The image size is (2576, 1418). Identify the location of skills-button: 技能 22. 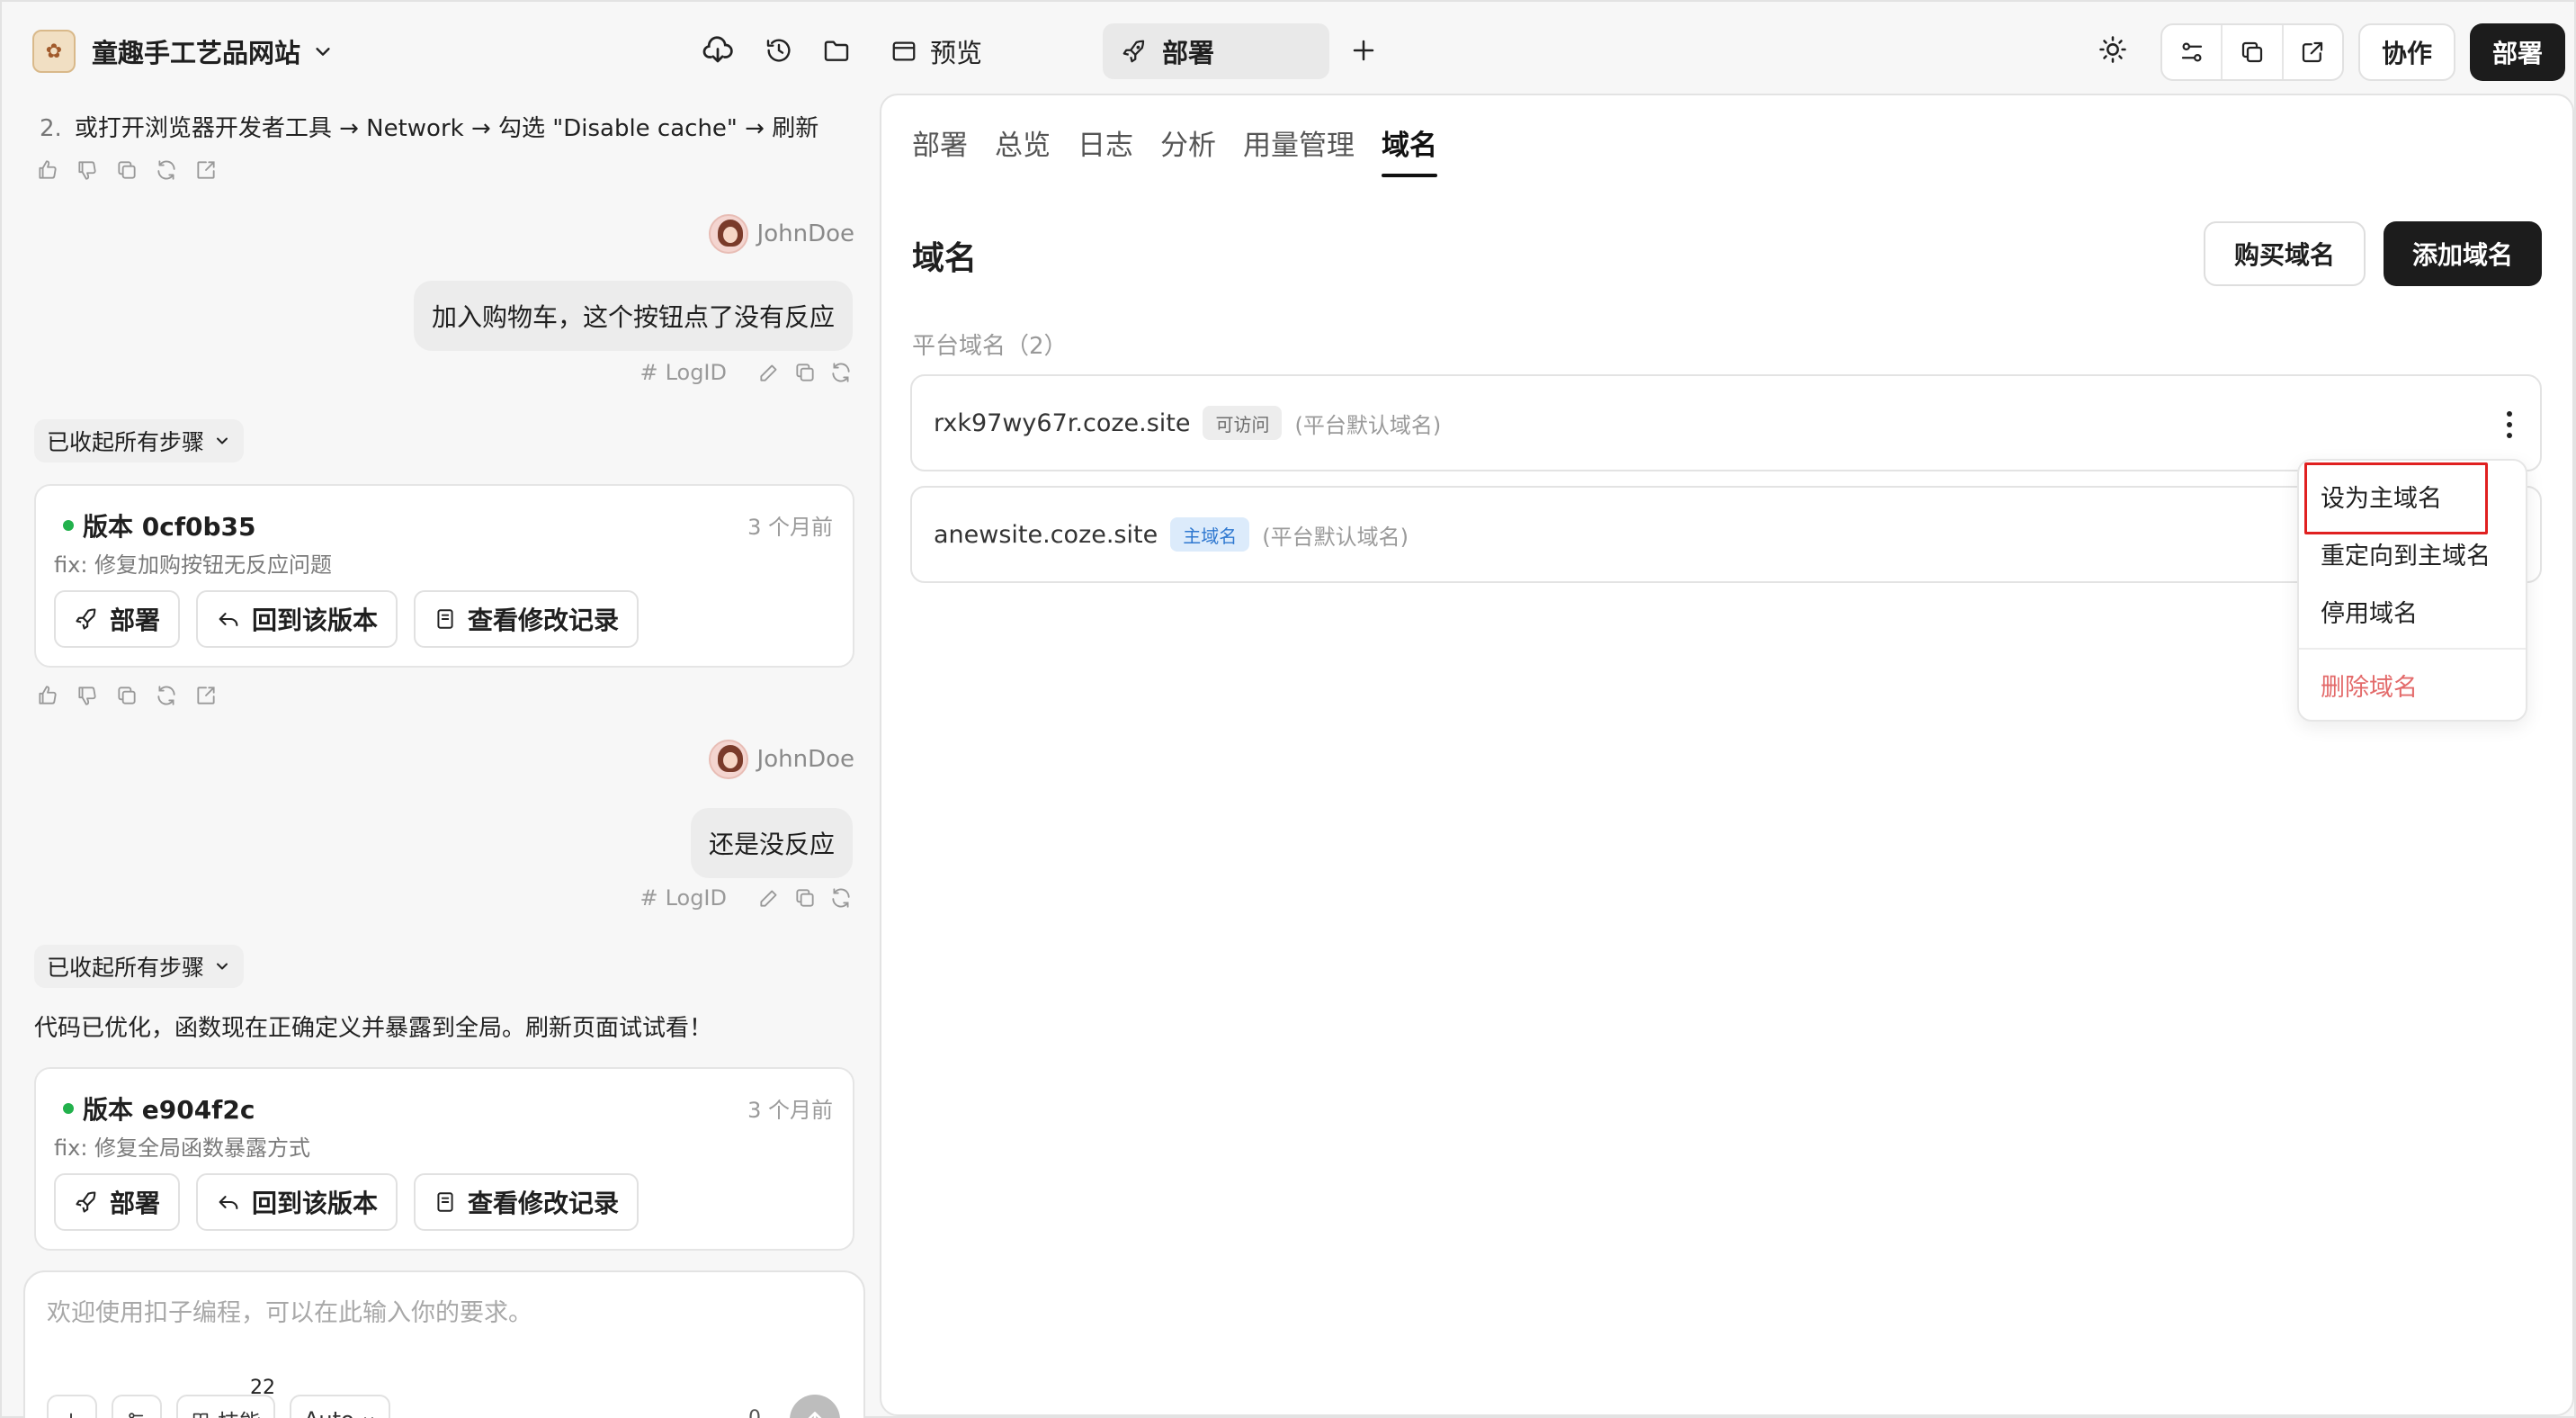
(225, 1397).